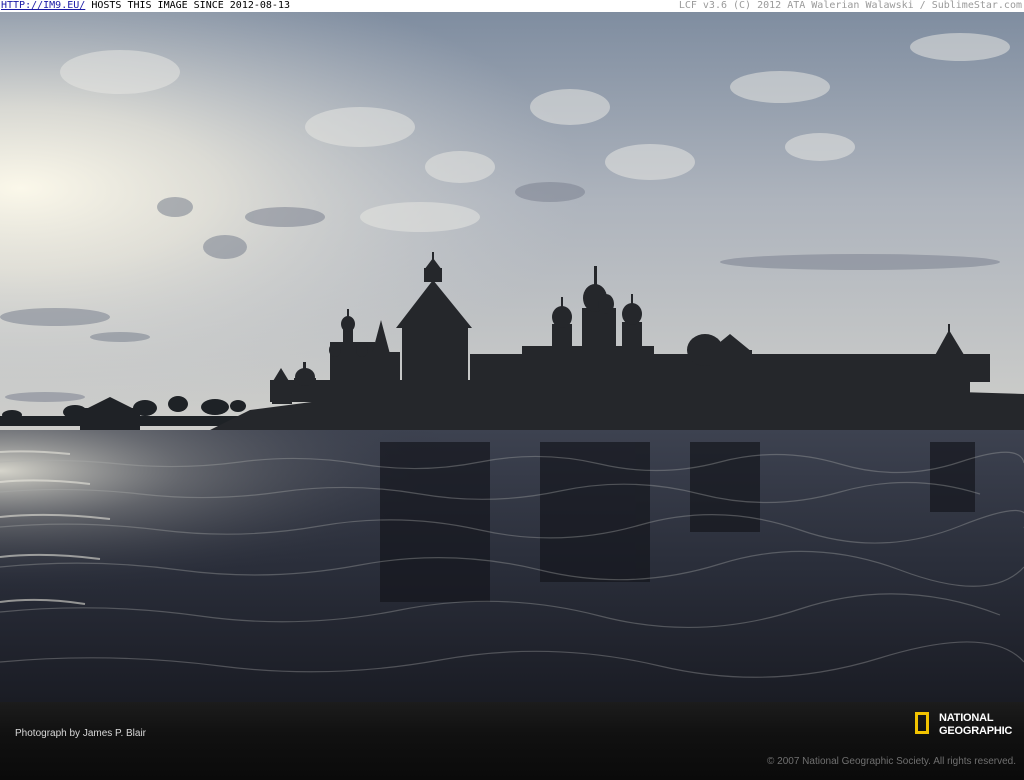 This screenshot has width=1024, height=780. I want to click on im9-link: HTTP://IM9.EU/, so click(43, 5).